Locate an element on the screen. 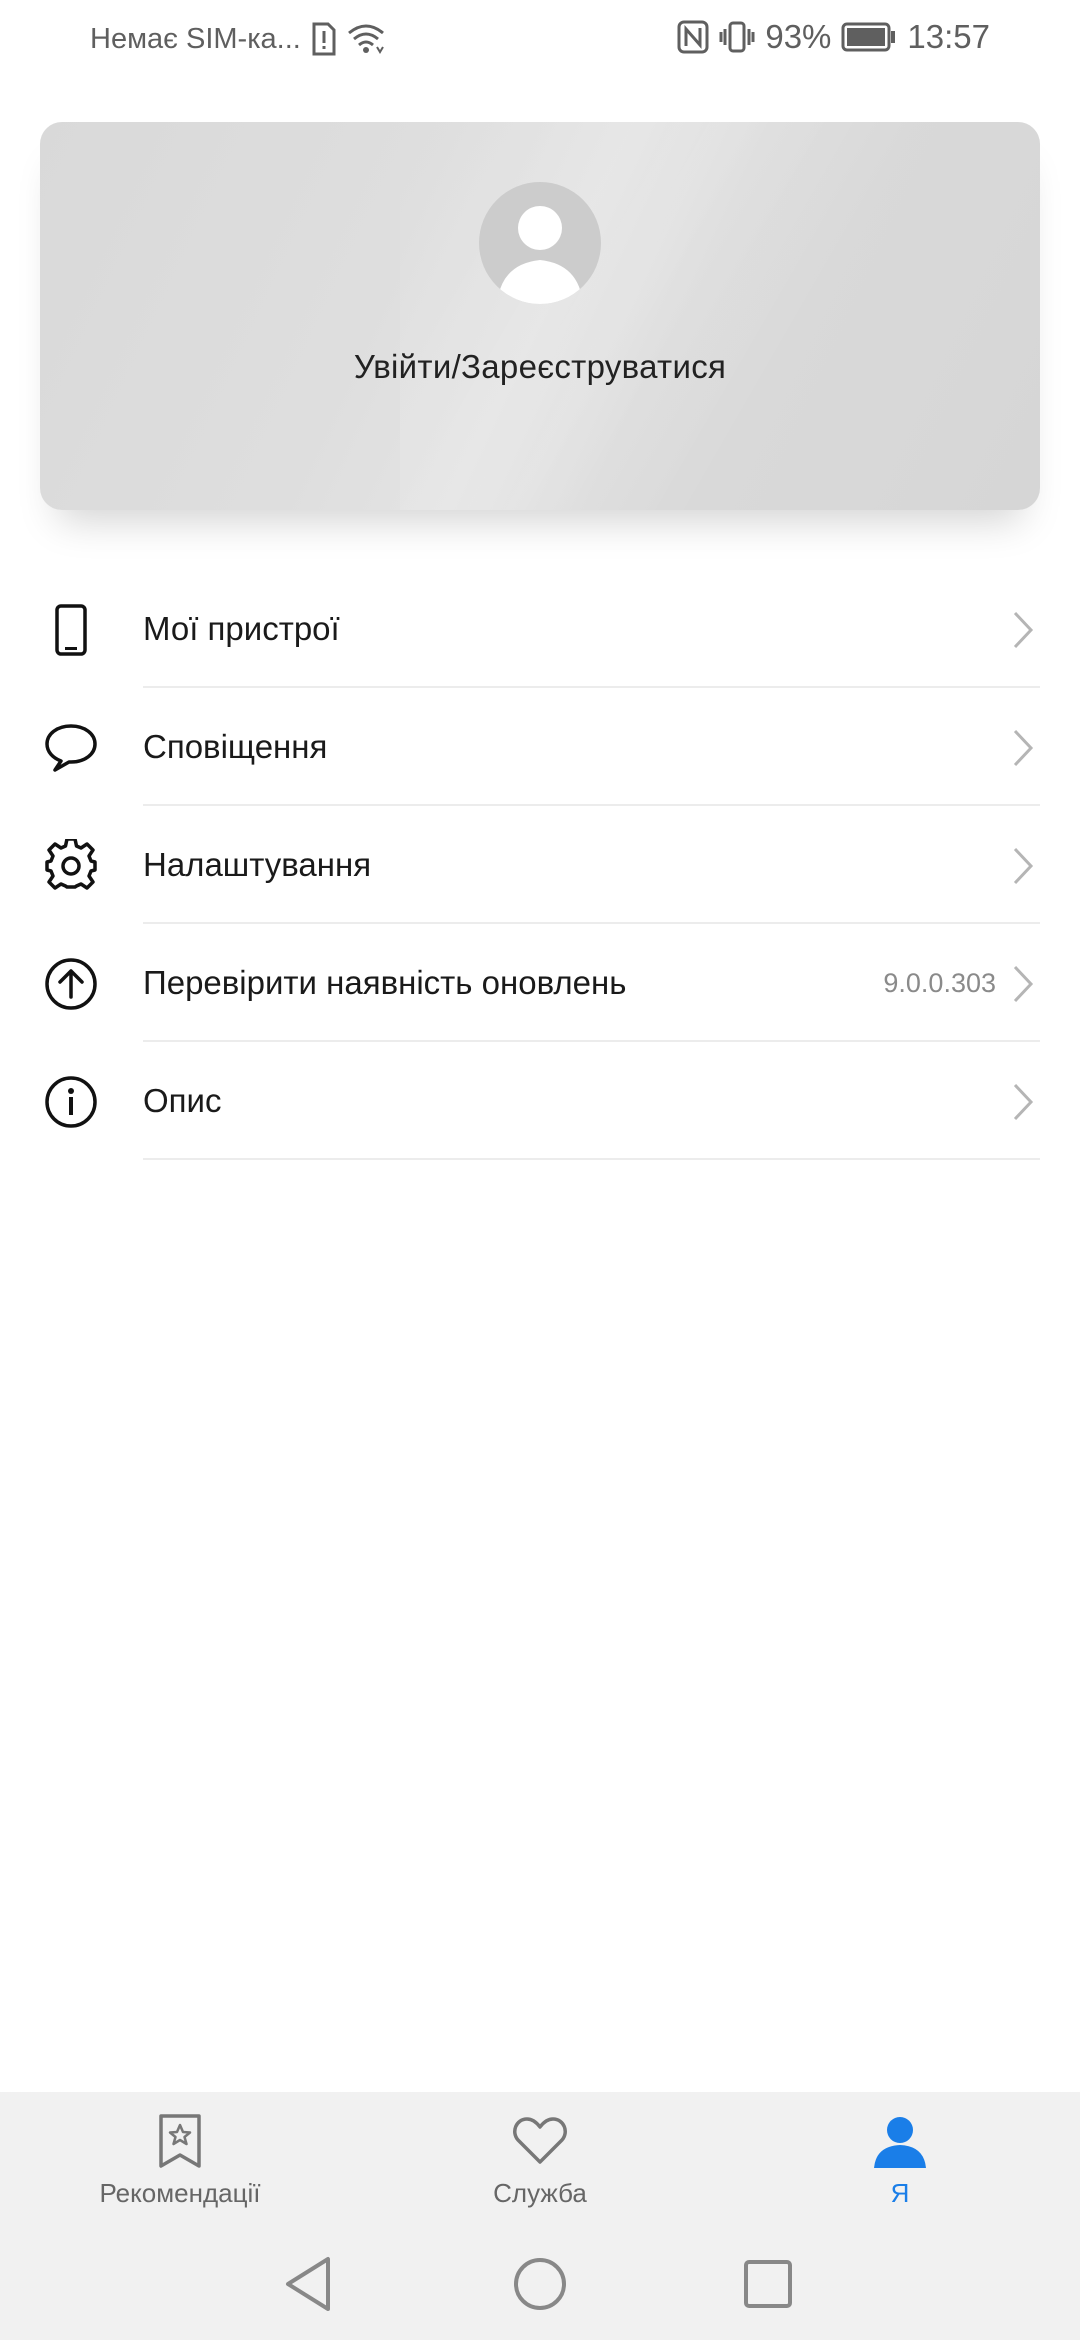 The width and height of the screenshot is (1080, 2340). card-sheen is located at coordinates (660, 316).